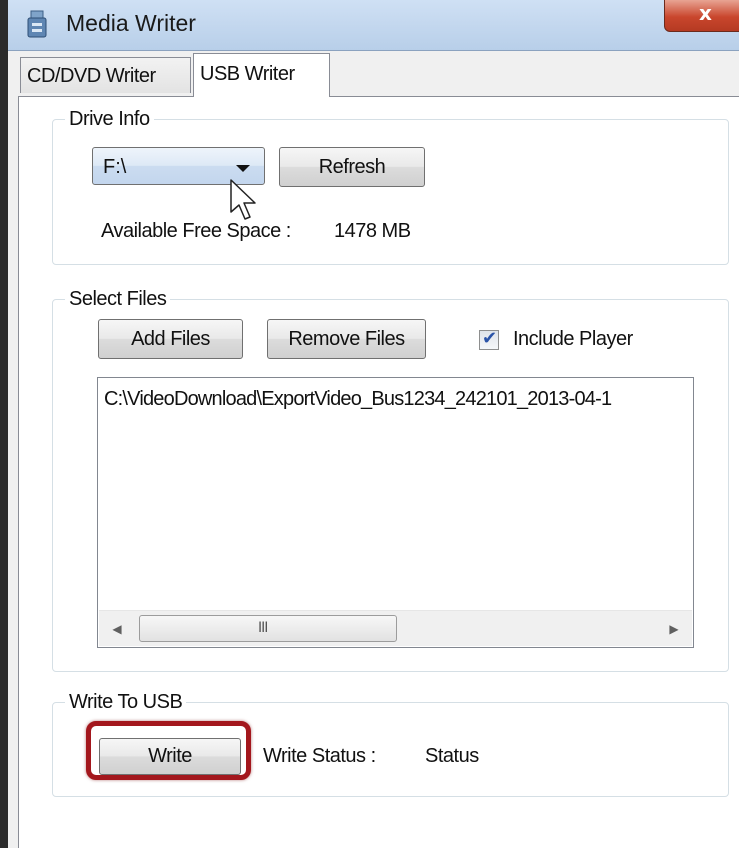  Describe the element at coordinates (452, 756) in the screenshot. I see `write-status-value: Status` at that location.